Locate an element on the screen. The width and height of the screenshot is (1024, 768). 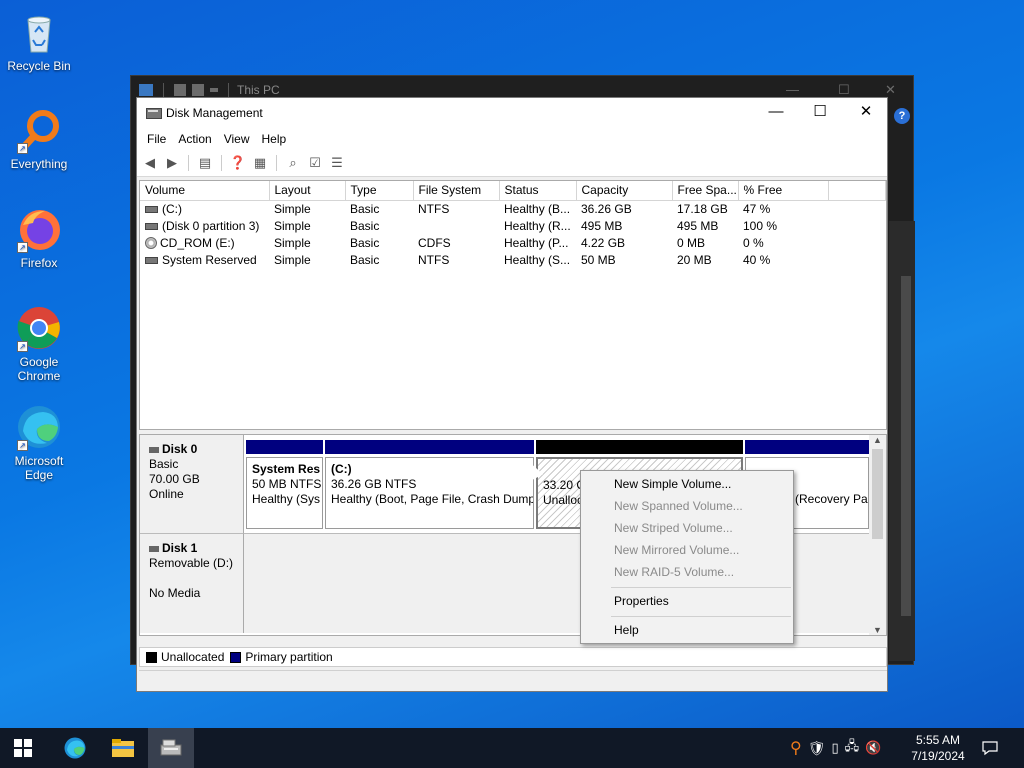
folder-icon is located at coordinates (123, 748).